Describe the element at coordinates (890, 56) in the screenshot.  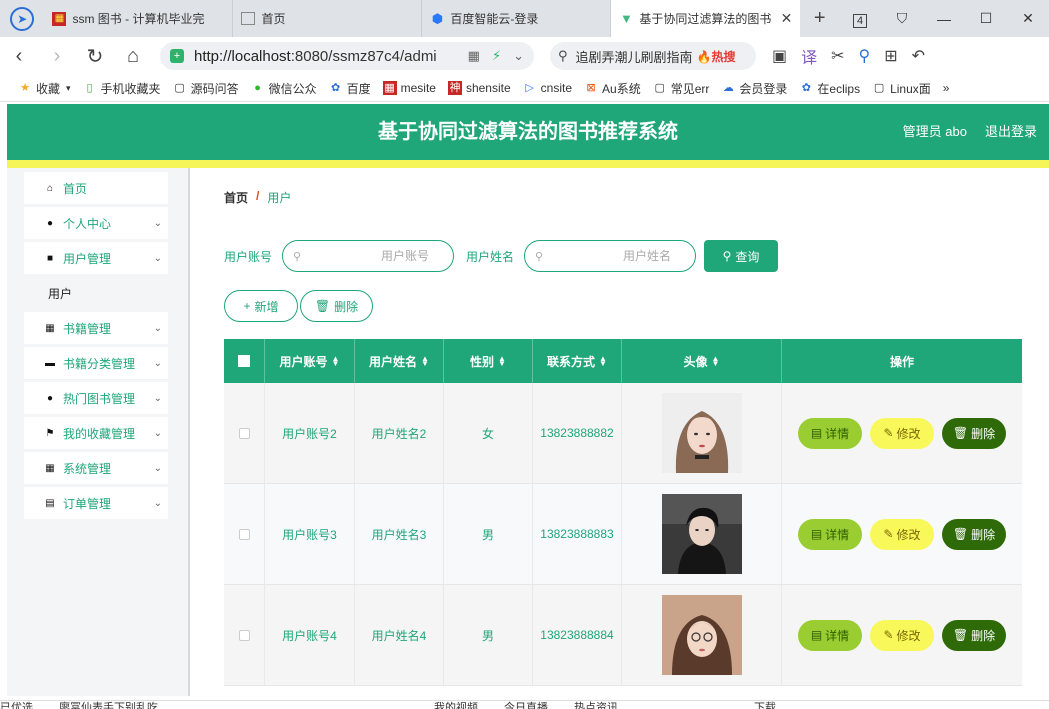
I see `apps-grid-icon: ⊞` at that location.